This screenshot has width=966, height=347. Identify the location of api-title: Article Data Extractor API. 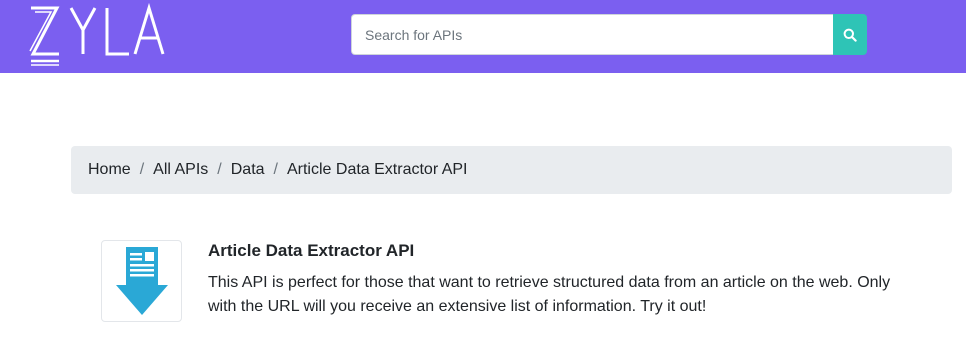
(311, 250).